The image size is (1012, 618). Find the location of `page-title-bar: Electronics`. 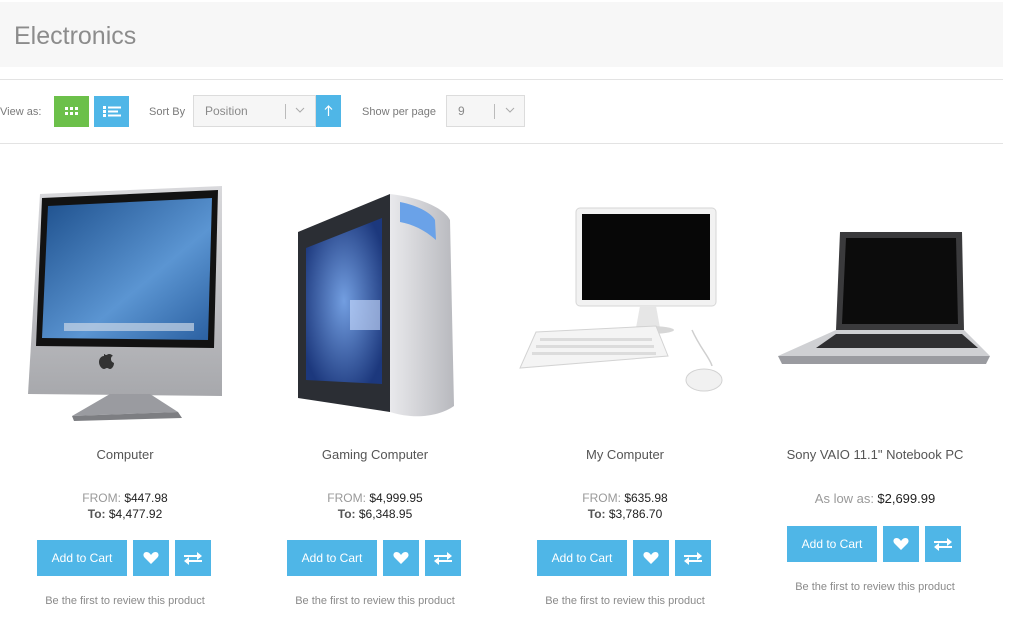

page-title-bar: Electronics is located at coordinates (501, 34).